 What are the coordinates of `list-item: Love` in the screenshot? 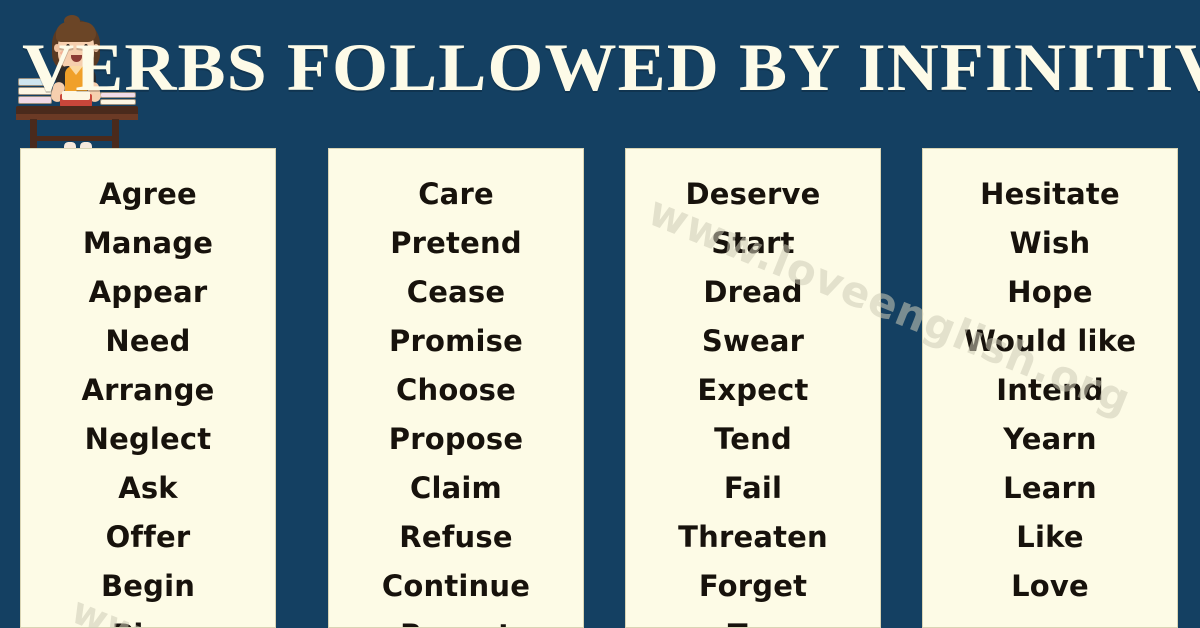 It's located at (1050, 586).